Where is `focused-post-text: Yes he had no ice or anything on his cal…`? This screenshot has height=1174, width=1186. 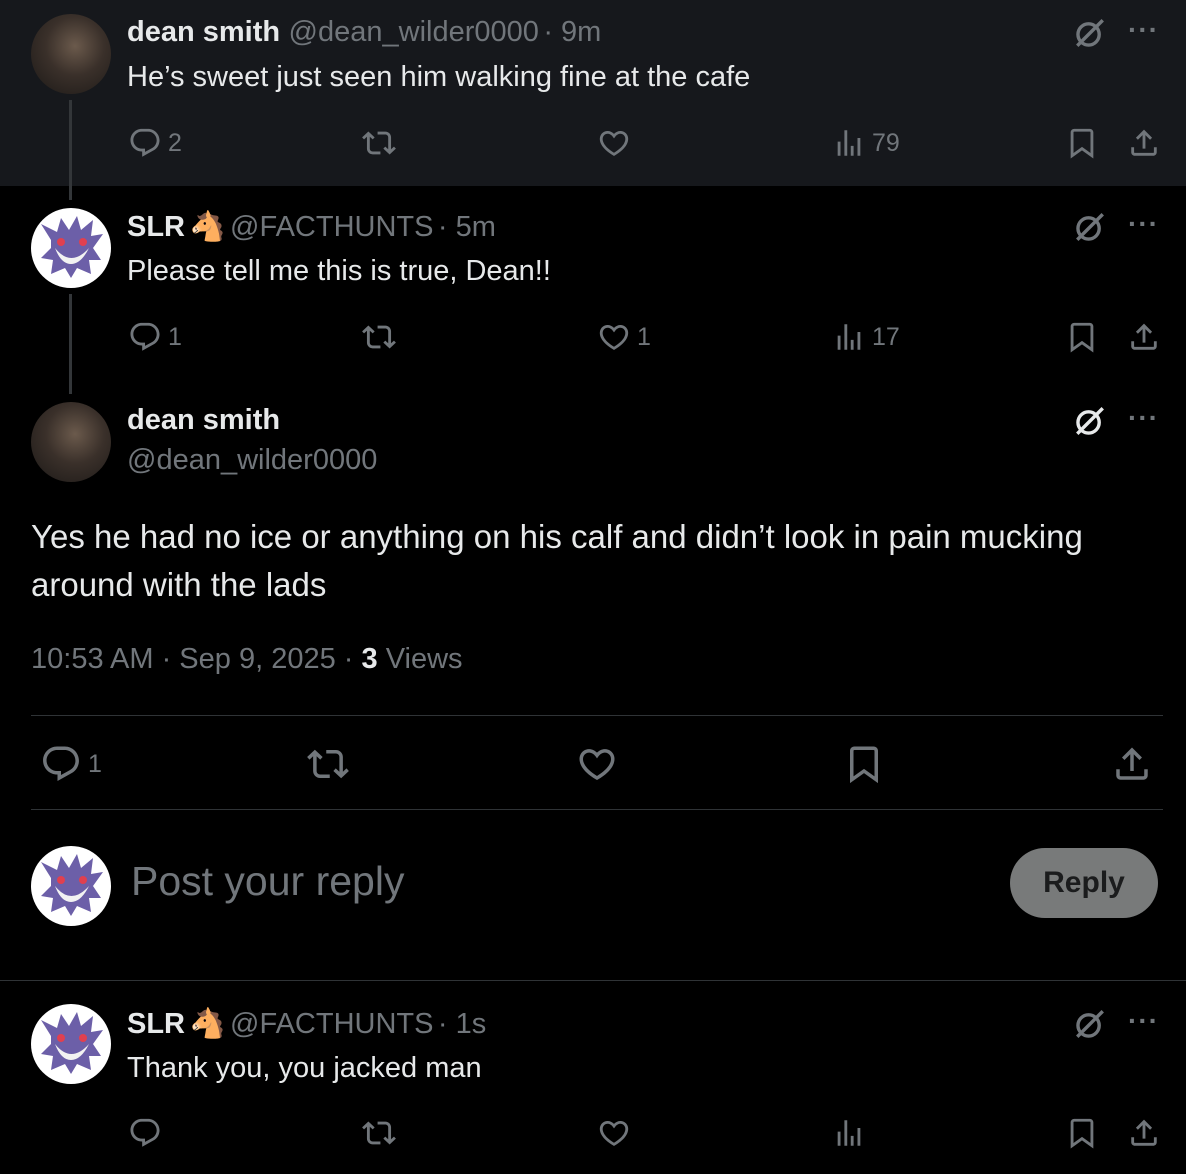 focused-post-text: Yes he had no ice or anything on his cal… is located at coordinates (557, 560).